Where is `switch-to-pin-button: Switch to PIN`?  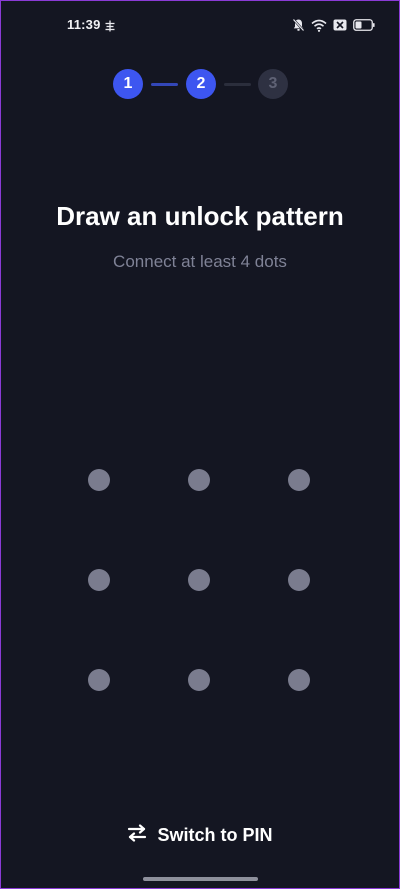 switch-to-pin-button: Switch to PIN is located at coordinates (200, 835).